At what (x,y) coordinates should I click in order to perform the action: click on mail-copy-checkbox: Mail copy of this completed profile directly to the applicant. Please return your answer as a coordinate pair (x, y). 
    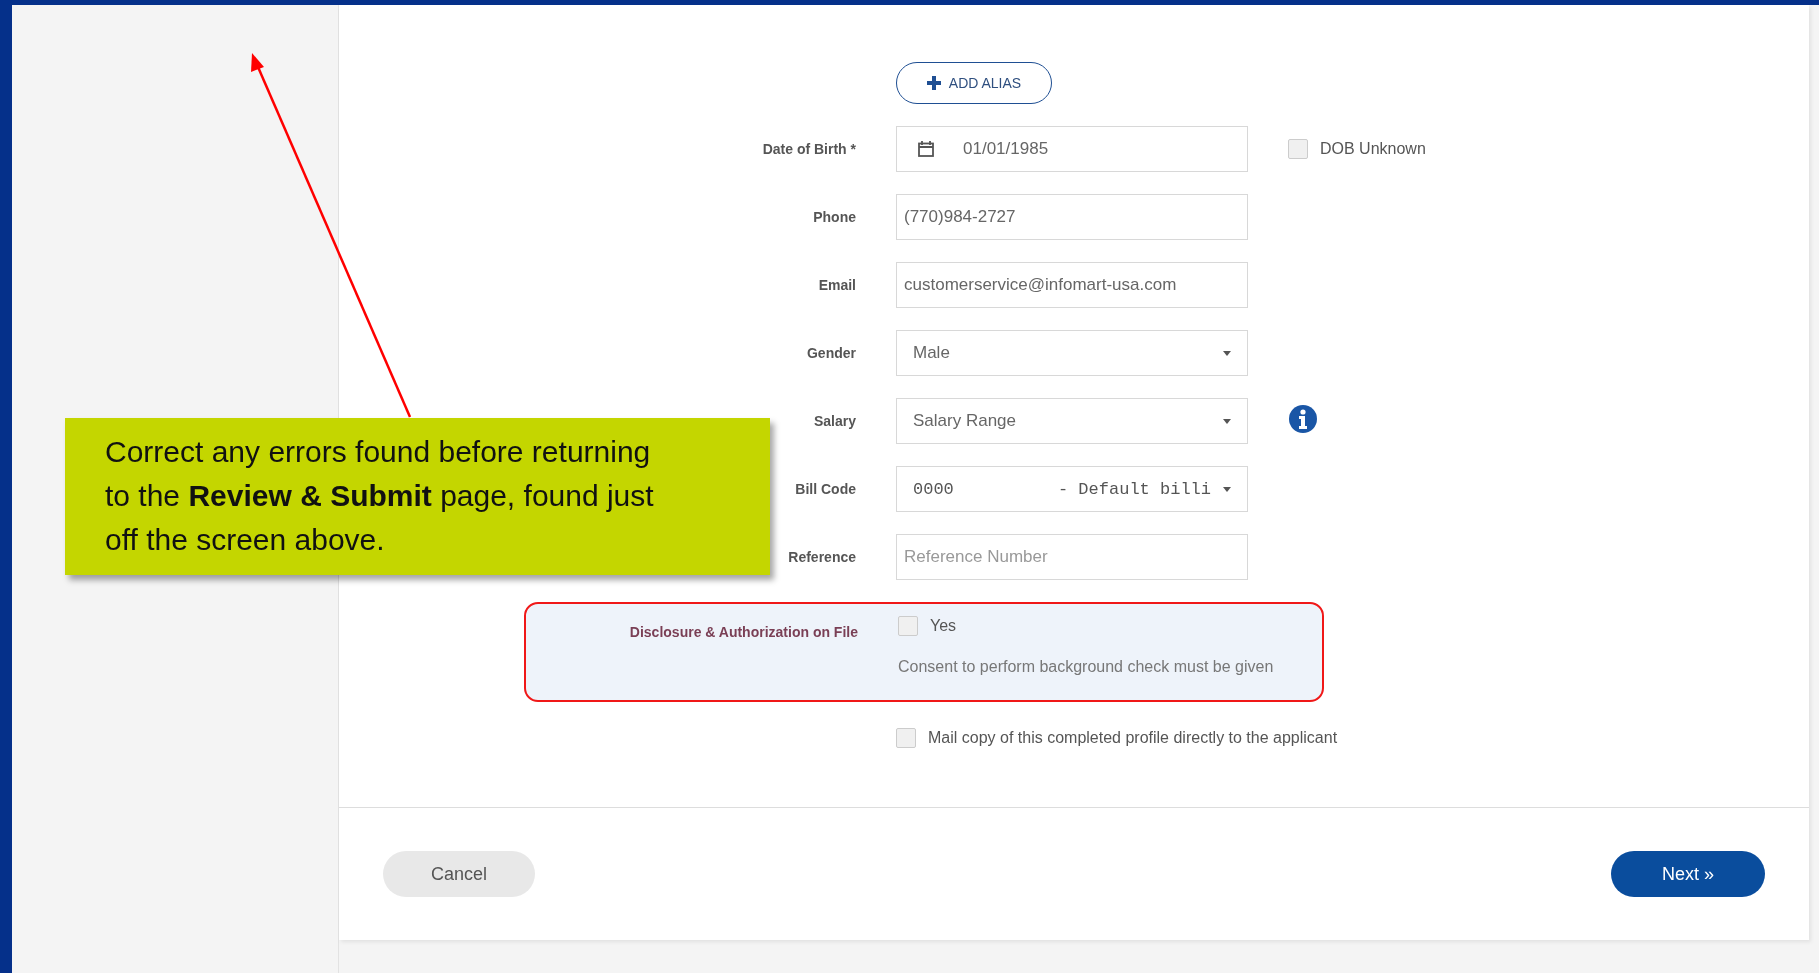
    Looking at the image, I should click on (1352, 738).